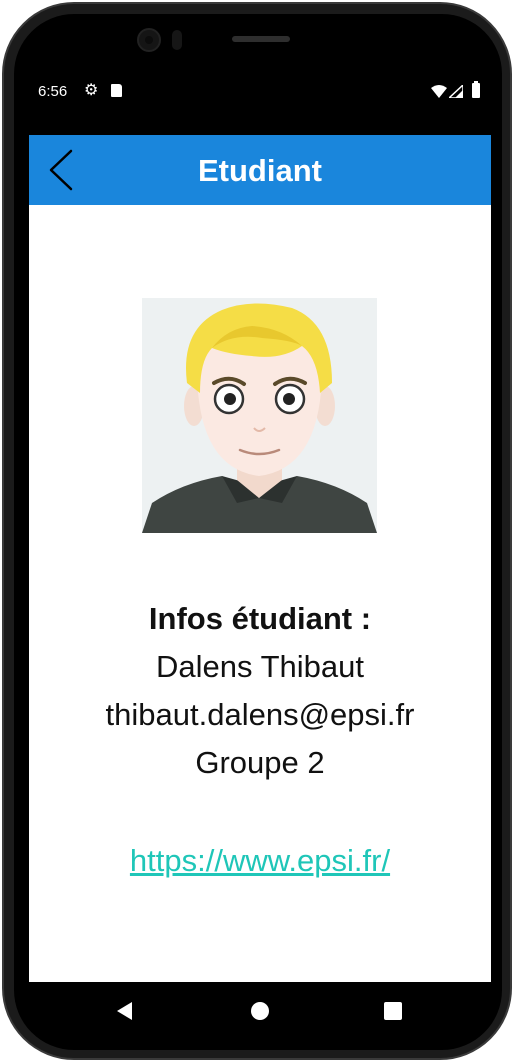 Image resolution: width=516 pixels, height=1064 pixels. I want to click on student-avatar, so click(259, 415).